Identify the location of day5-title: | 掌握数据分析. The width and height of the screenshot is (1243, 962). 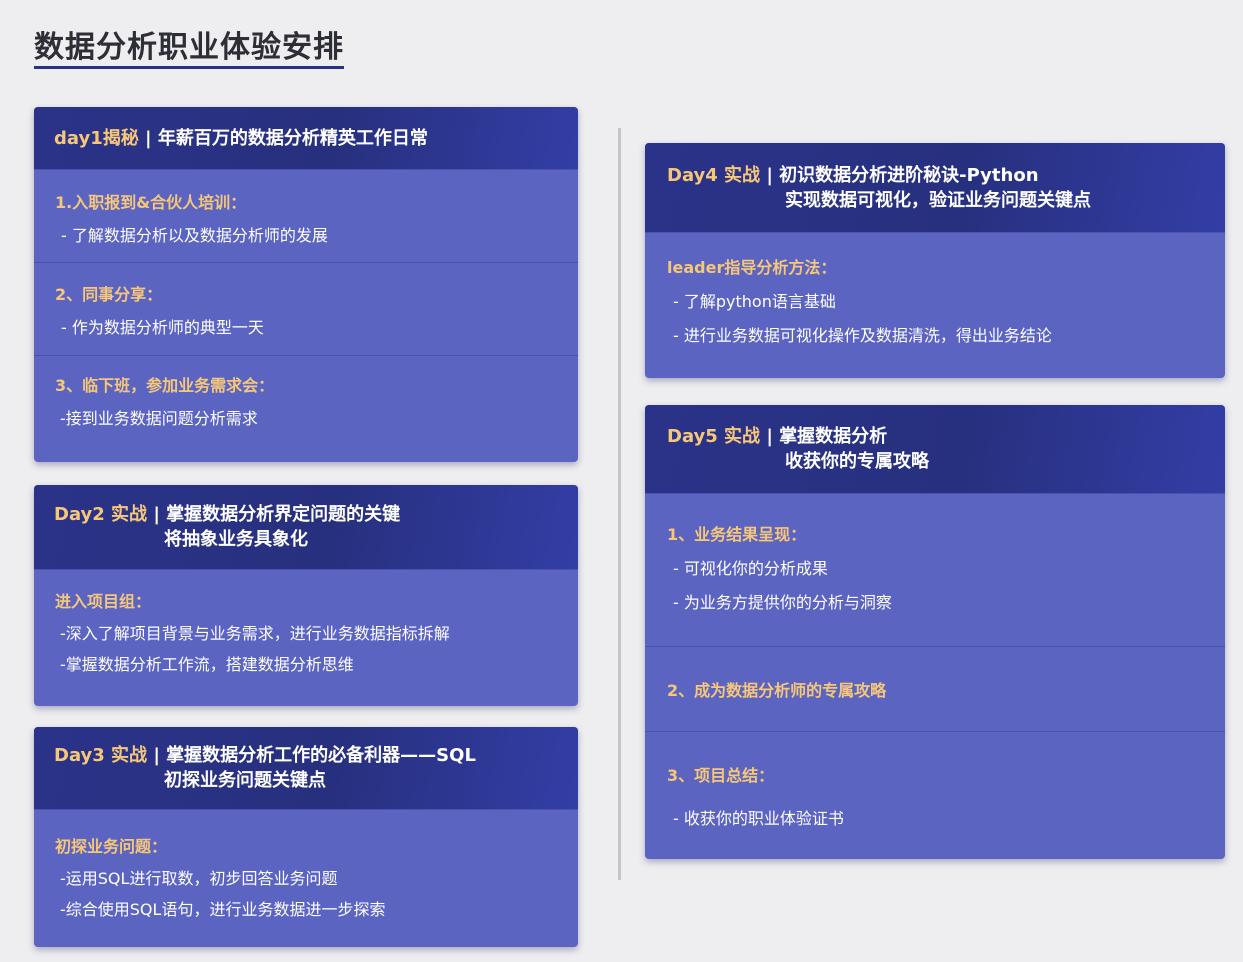
(827, 436).